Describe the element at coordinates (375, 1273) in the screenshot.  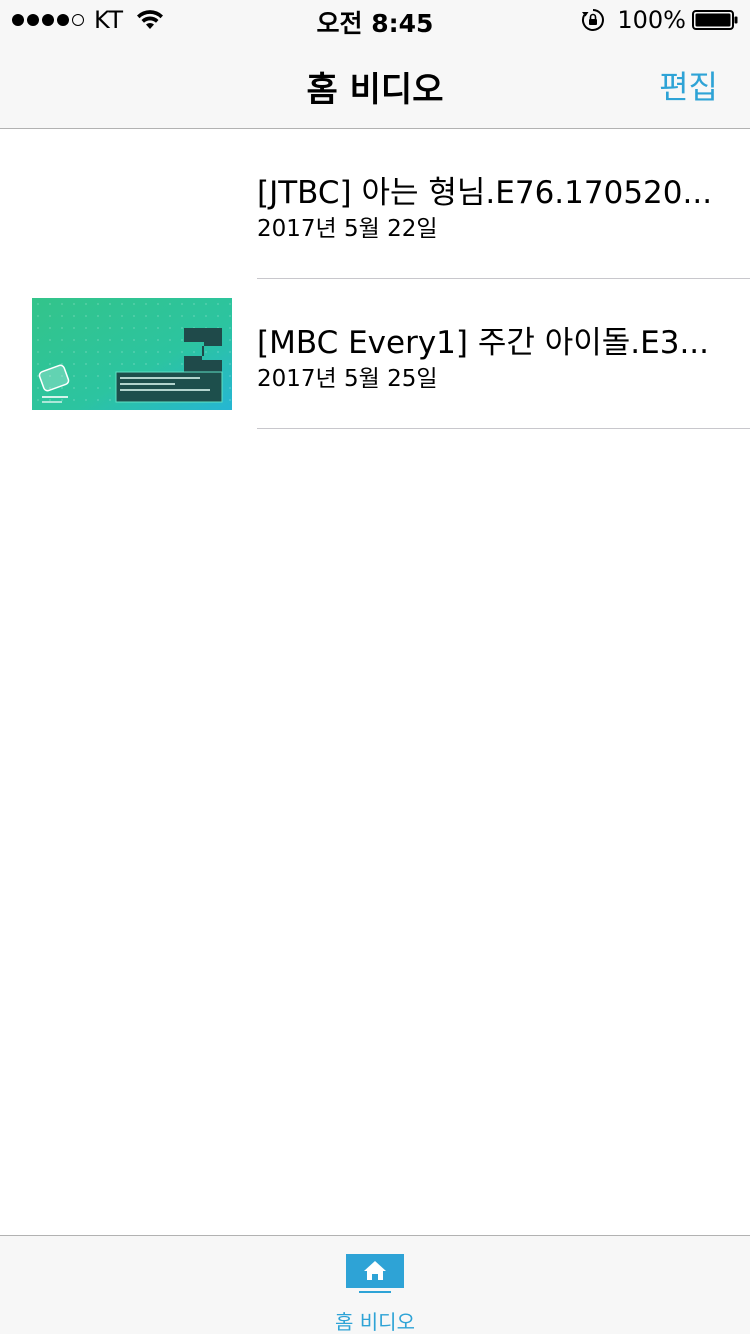
I see `home-icon` at that location.